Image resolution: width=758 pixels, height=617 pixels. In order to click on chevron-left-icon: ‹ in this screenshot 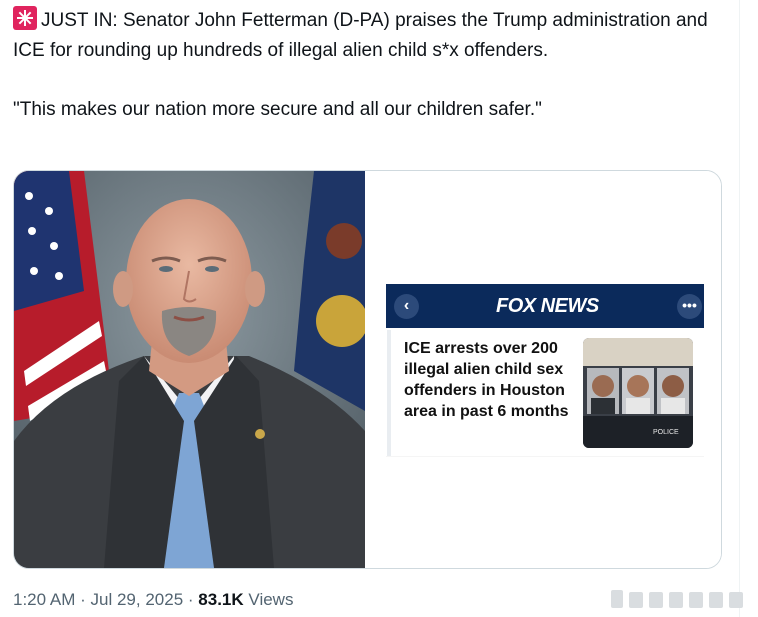, I will do `click(406, 306)`.